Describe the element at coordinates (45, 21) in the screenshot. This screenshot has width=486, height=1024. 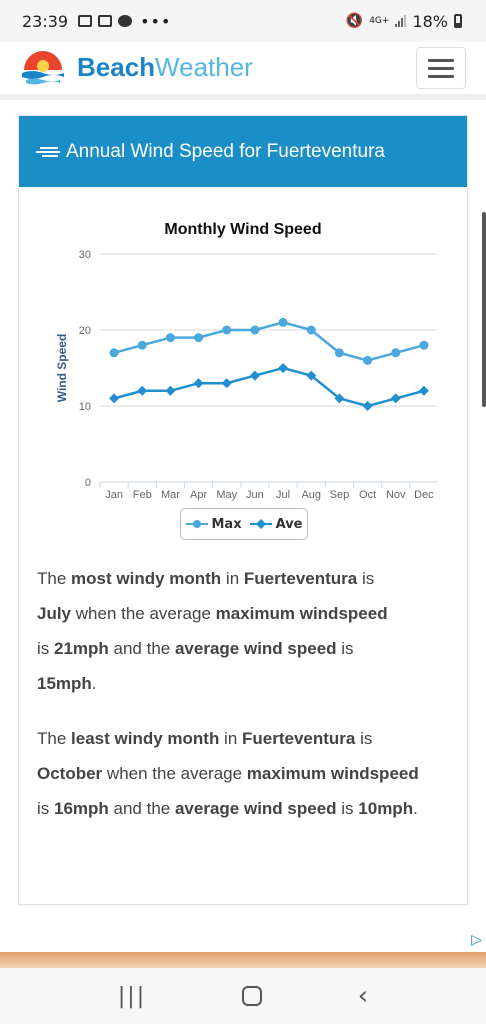
I see `status-time: 23:39` at that location.